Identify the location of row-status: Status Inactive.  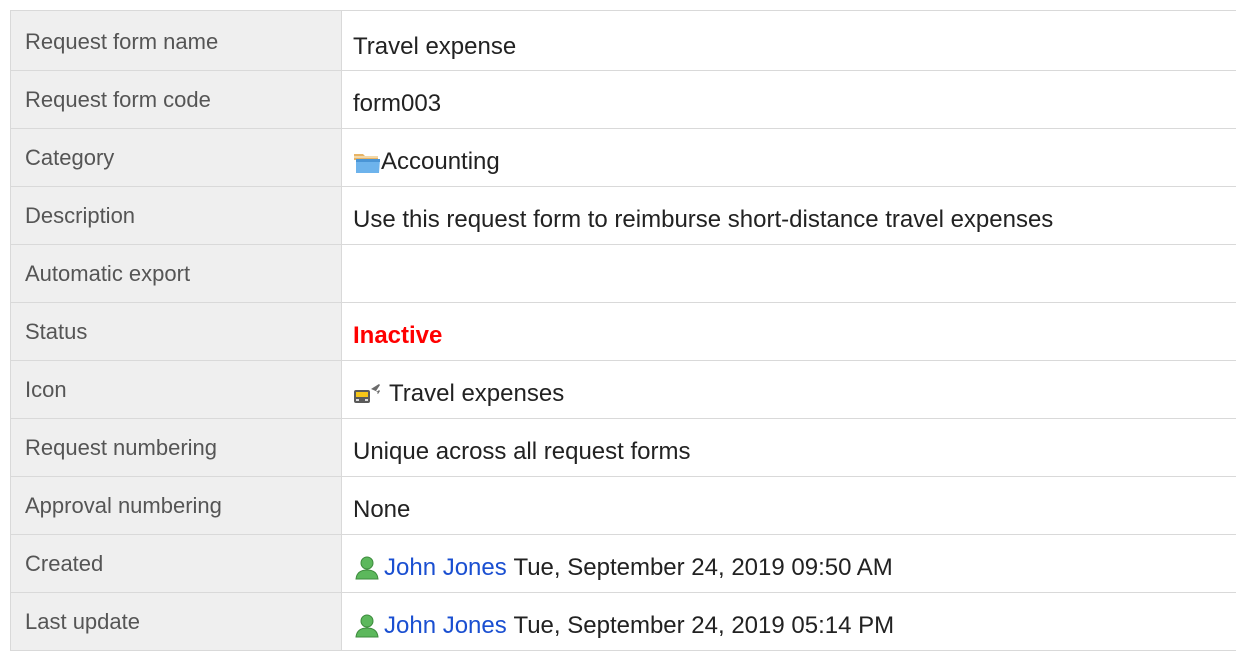
(623, 331).